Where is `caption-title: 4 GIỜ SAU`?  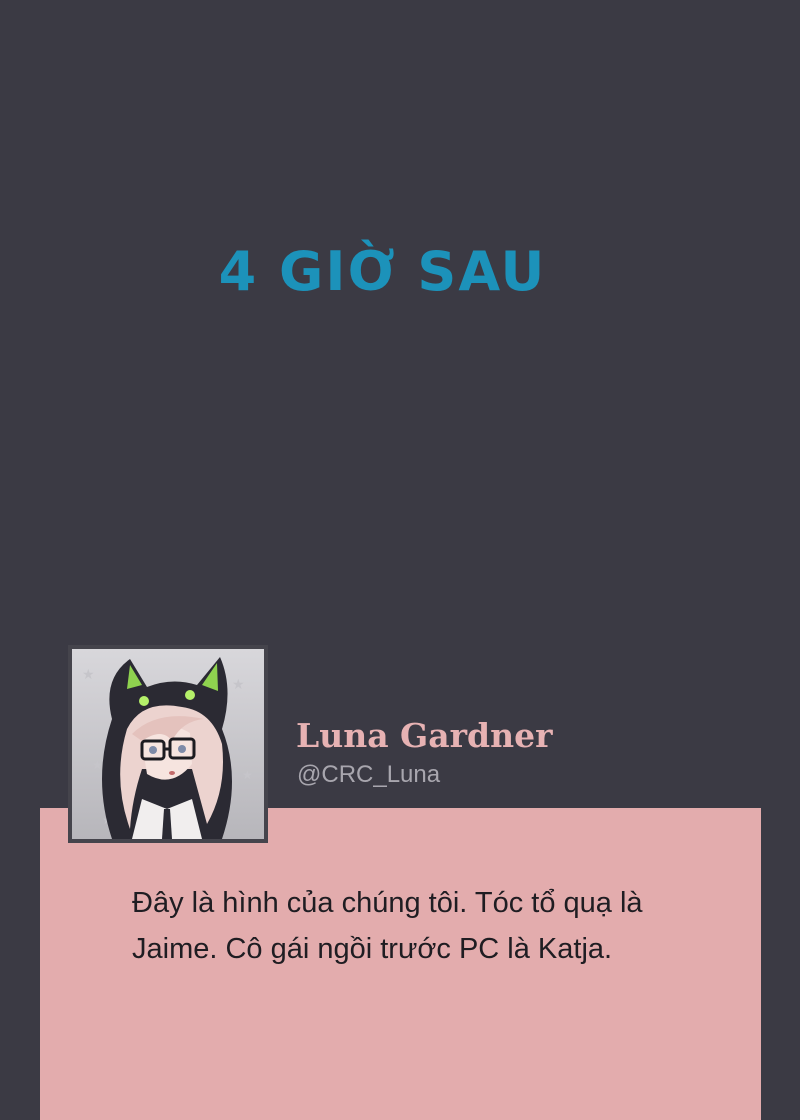 caption-title: 4 GIỜ SAU is located at coordinates (382, 271).